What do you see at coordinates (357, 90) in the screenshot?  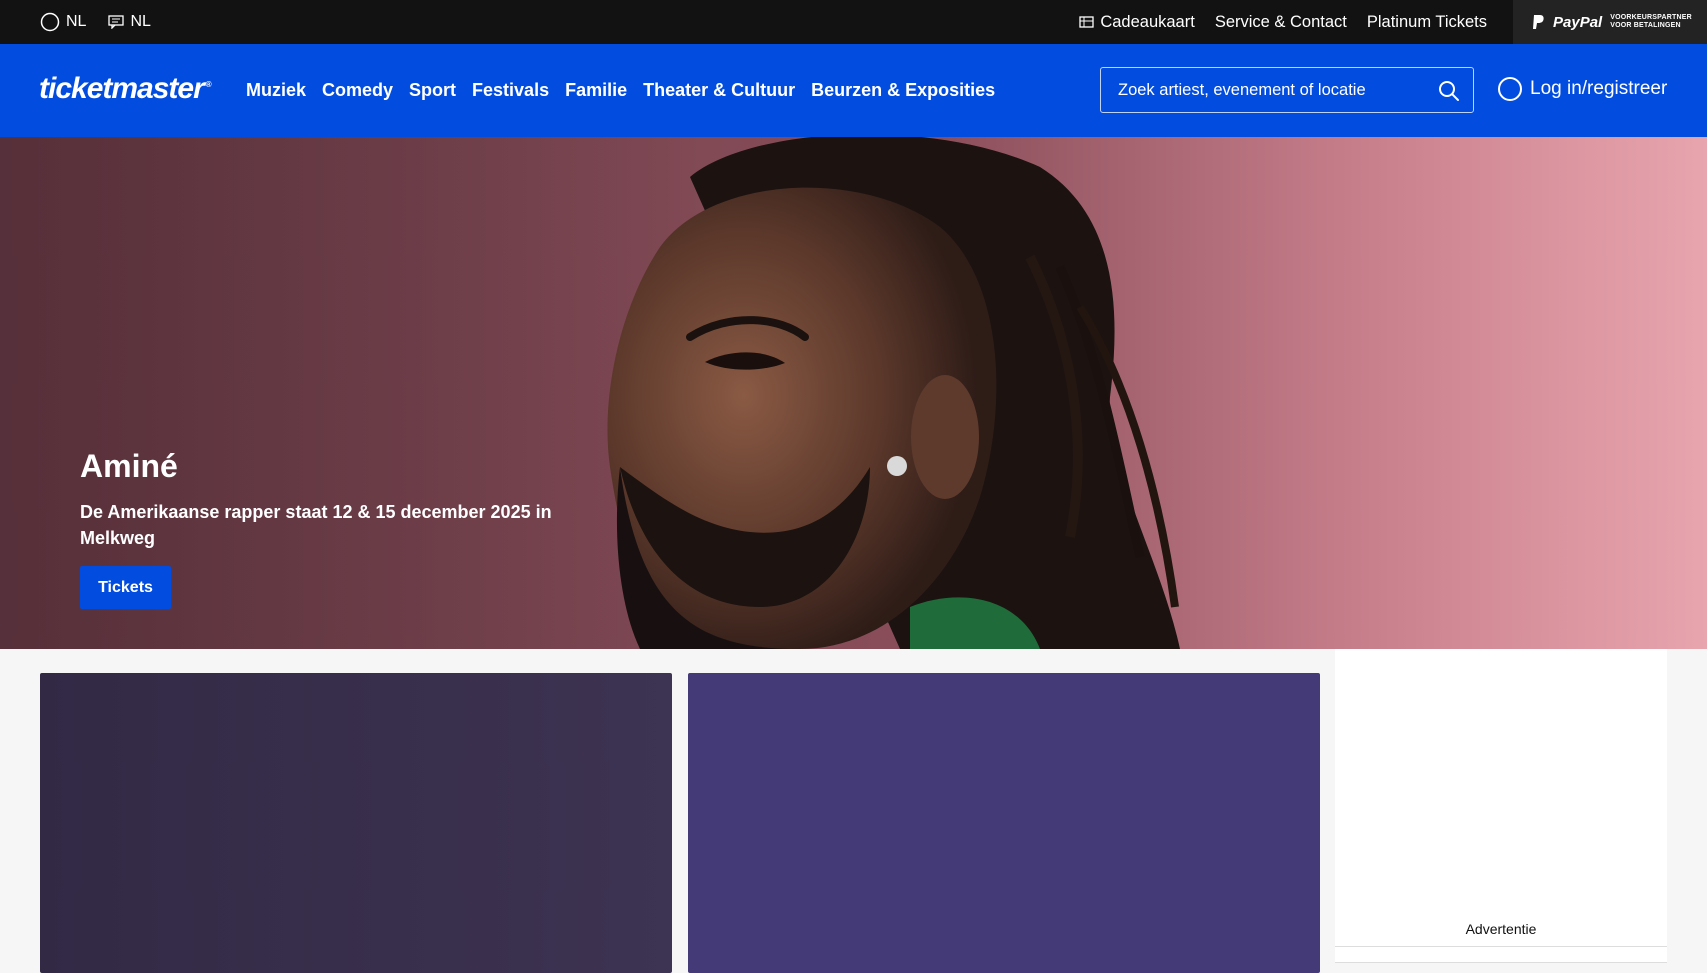 I see `menu-item-comedy: Comedy` at bounding box center [357, 90].